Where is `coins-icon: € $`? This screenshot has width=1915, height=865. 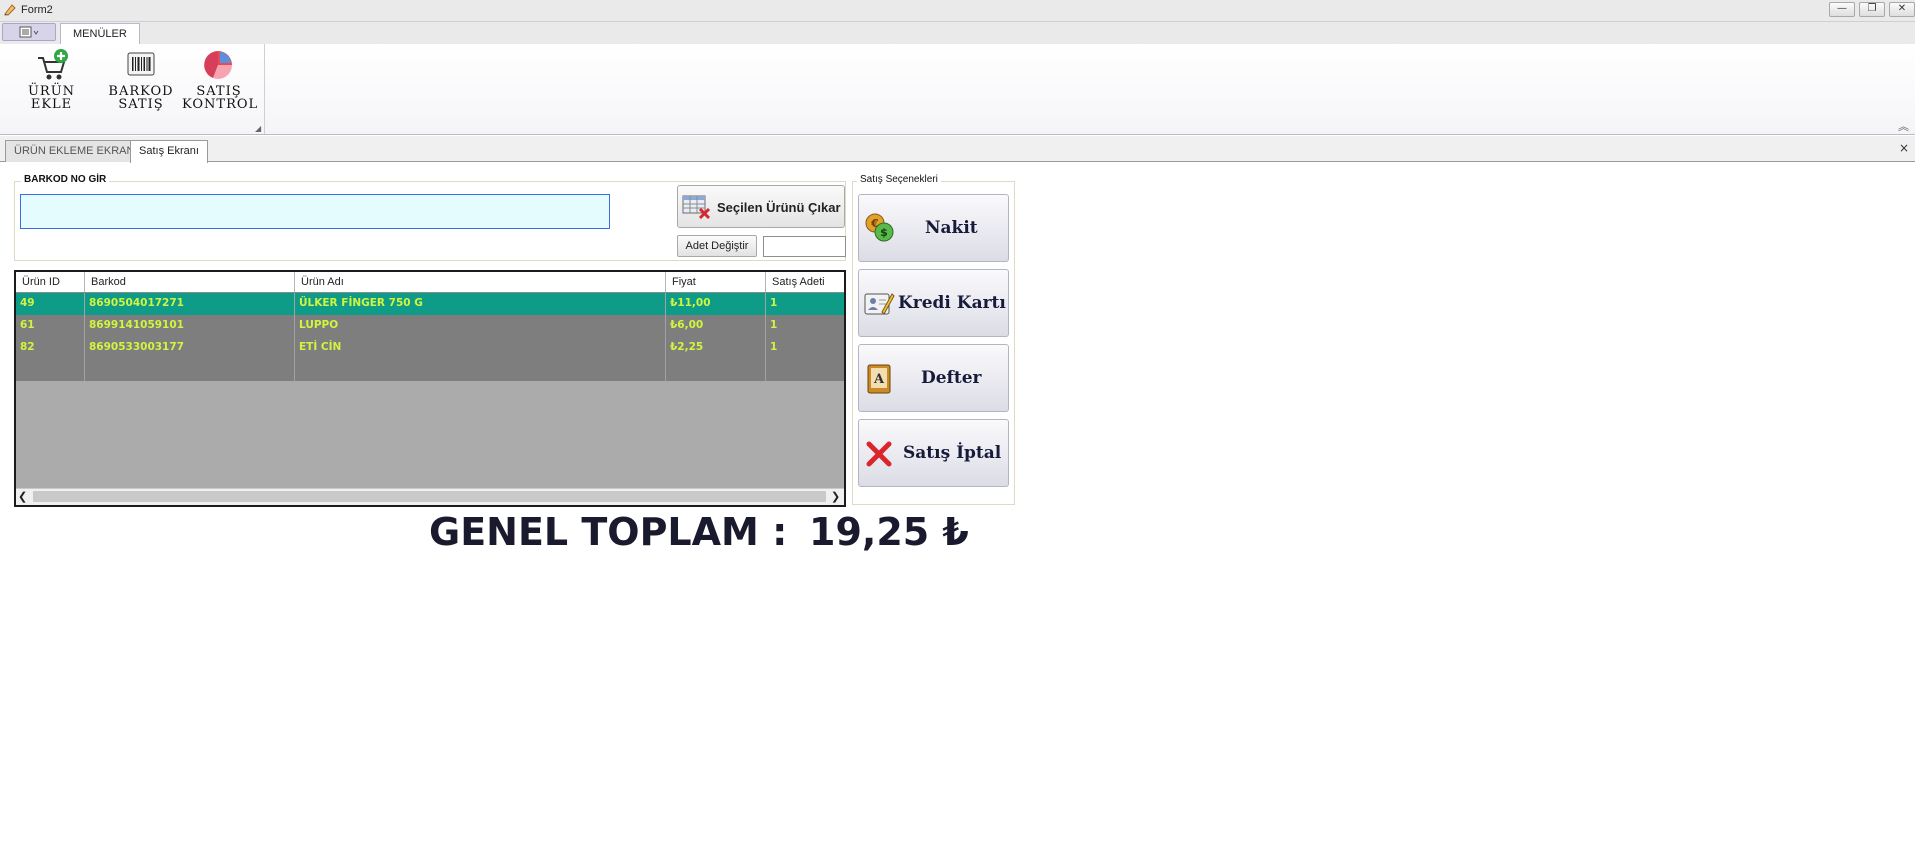 coins-icon: € $ is located at coordinates (879, 227).